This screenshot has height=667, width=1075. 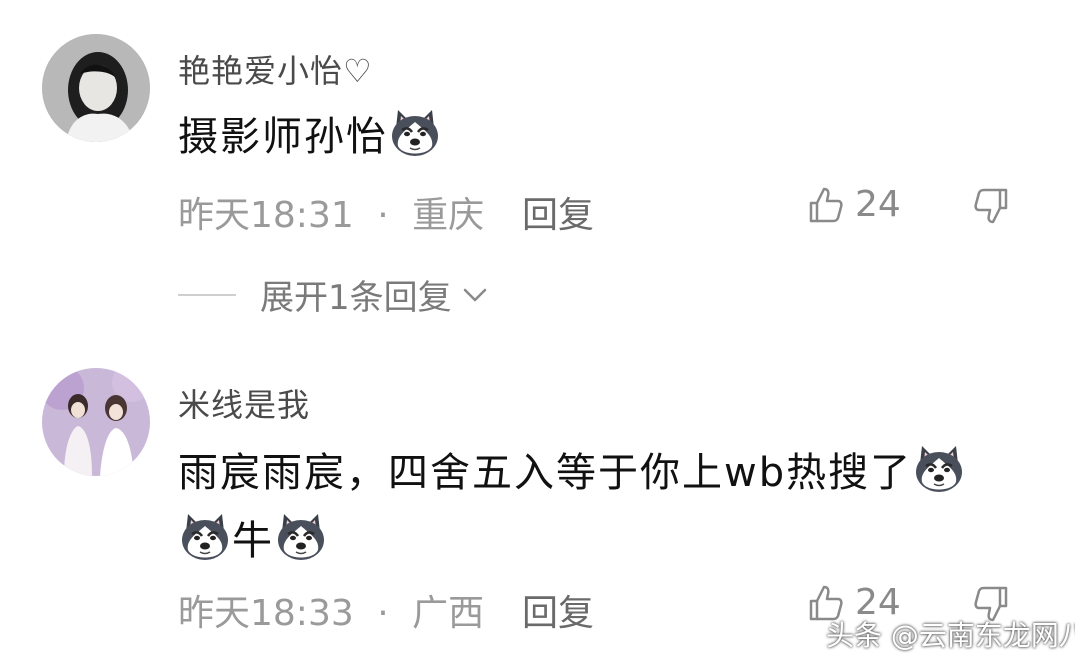 I want to click on comment-meta: 昨天18:31 · 重庆, so click(x=331, y=212).